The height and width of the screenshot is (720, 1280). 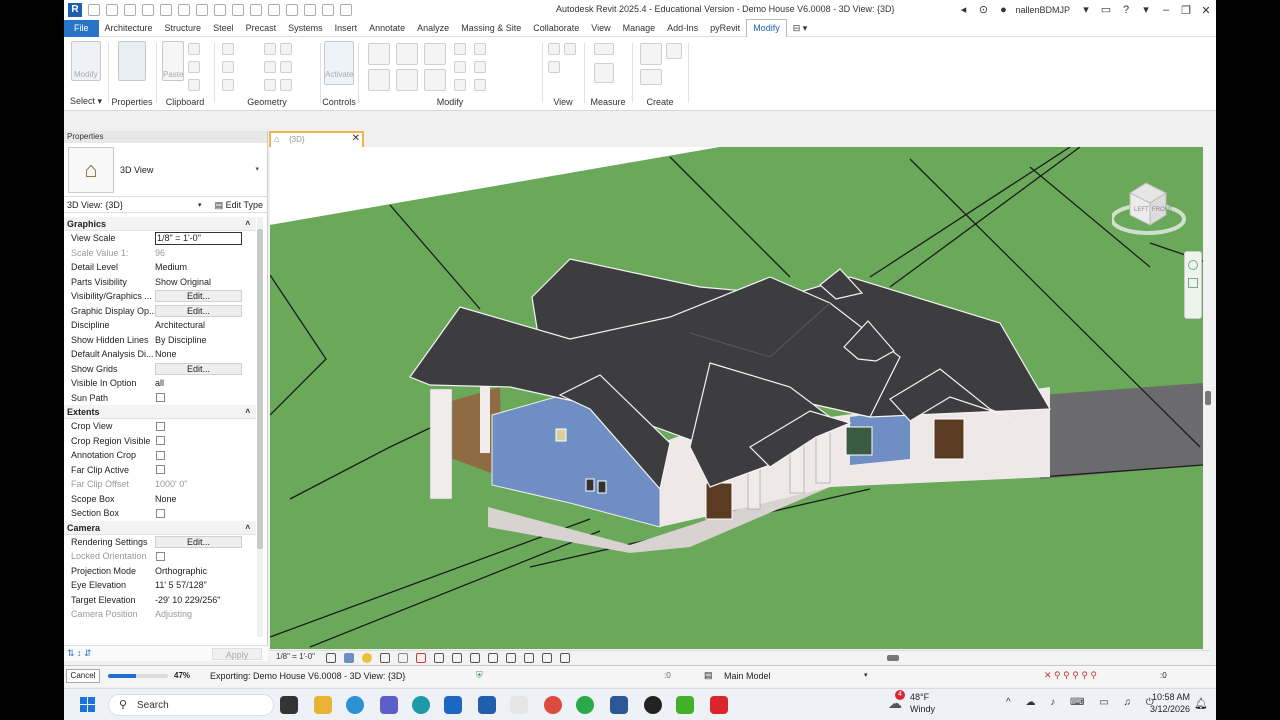 I want to click on view-tab-3d: ⌂ {3D} ✕, so click(x=316, y=139).